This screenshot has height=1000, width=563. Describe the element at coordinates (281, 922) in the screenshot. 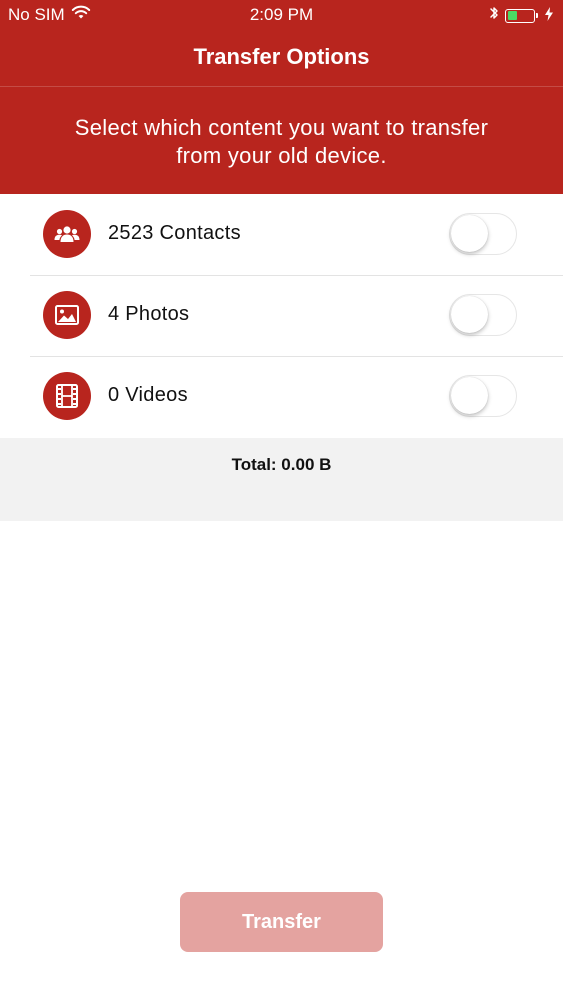

I see `transfer-button: Transfer` at that location.